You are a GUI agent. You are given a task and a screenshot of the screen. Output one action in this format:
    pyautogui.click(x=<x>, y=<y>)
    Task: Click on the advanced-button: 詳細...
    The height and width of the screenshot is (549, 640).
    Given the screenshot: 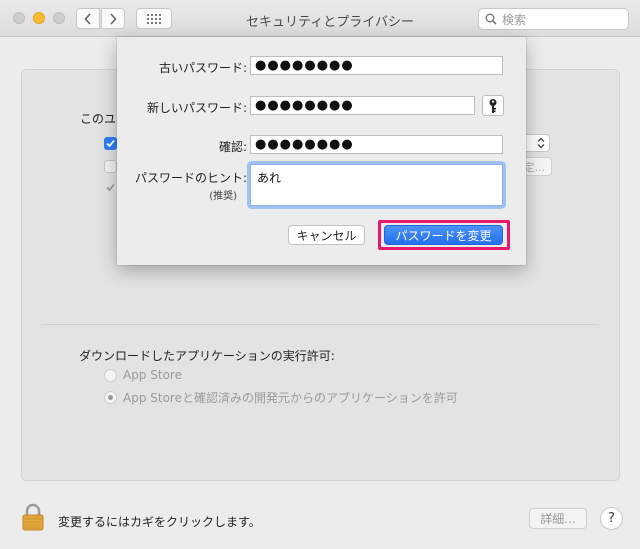 What is the action you would take?
    pyautogui.click(x=558, y=518)
    